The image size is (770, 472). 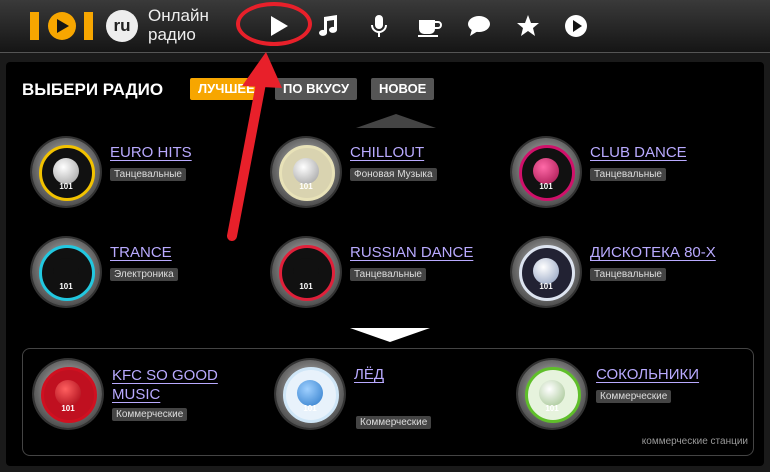 What do you see at coordinates (328, 26) in the screenshot?
I see `music-note-icon` at bounding box center [328, 26].